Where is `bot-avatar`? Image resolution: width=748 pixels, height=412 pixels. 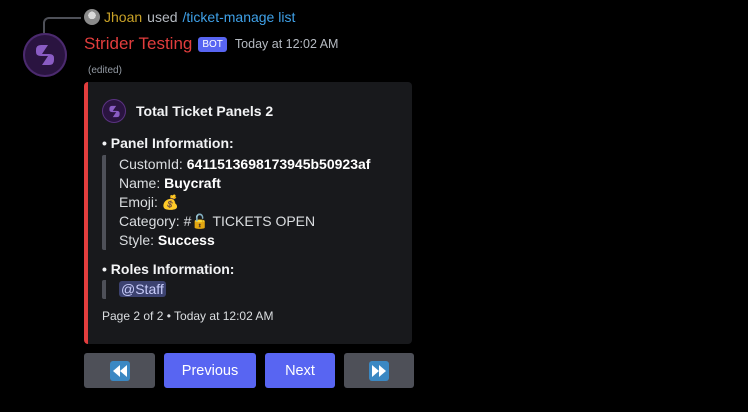 bot-avatar is located at coordinates (45, 55).